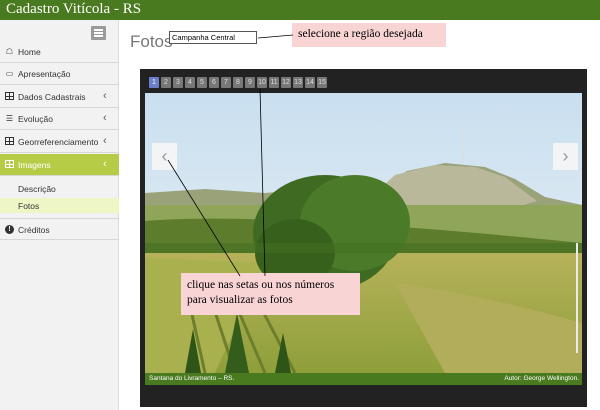 This screenshot has width=600, height=410. I want to click on sidebar-item-label: Evolução, so click(35, 119).